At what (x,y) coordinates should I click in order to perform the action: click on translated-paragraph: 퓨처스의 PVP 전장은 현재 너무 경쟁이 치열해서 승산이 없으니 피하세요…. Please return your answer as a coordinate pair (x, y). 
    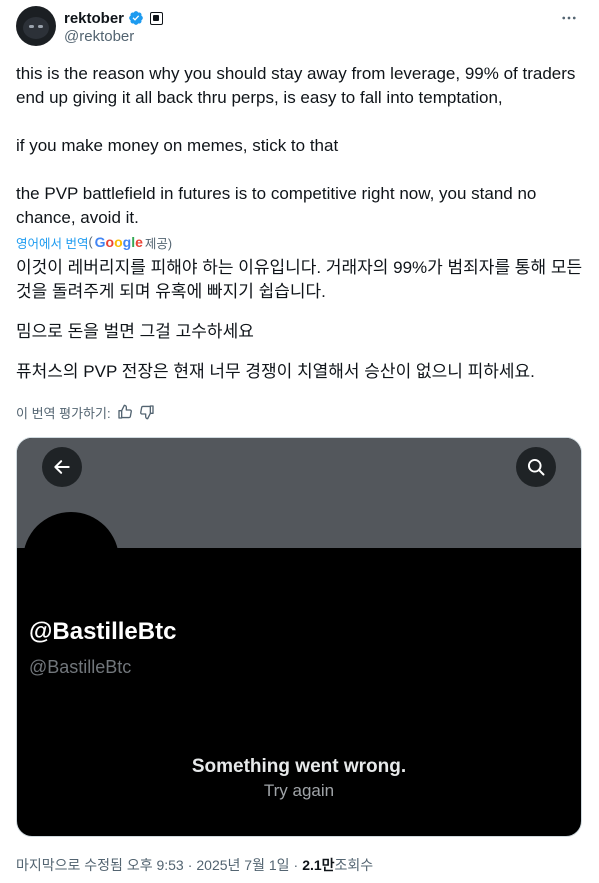
    Looking at the image, I should click on (275, 371).